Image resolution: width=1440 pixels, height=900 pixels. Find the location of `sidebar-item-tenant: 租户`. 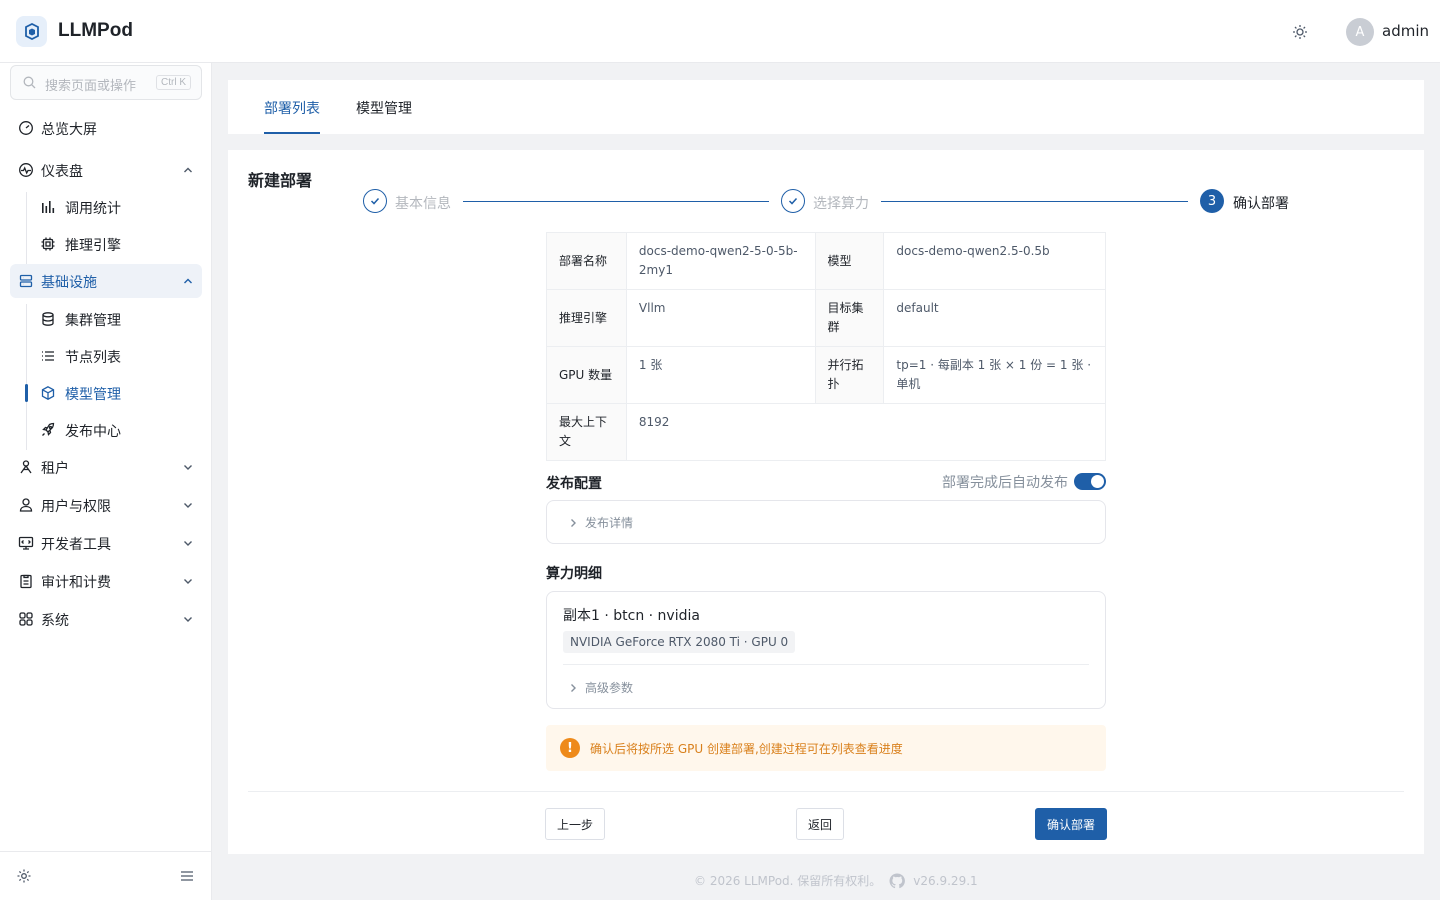

sidebar-item-tenant: 租户 is located at coordinates (106, 467).